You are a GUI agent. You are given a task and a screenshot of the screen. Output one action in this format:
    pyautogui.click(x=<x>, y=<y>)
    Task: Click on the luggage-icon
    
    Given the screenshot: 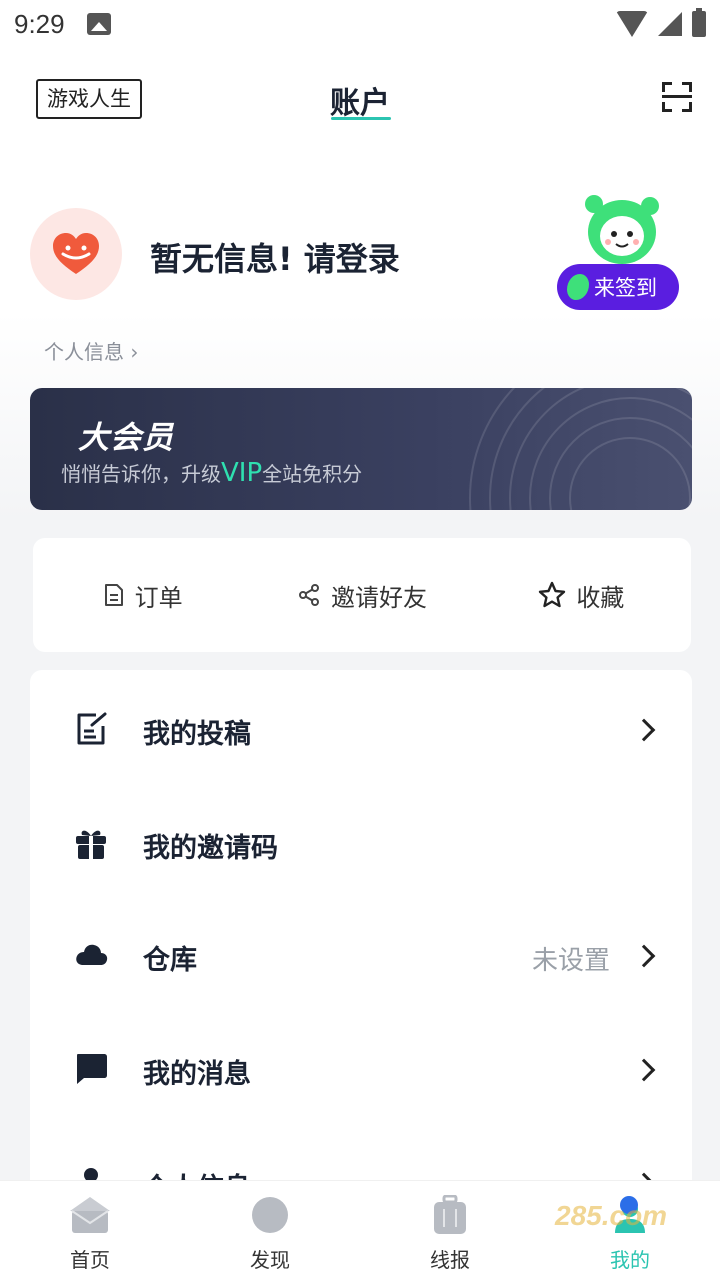 What is the action you would take?
    pyautogui.click(x=450, y=1214)
    